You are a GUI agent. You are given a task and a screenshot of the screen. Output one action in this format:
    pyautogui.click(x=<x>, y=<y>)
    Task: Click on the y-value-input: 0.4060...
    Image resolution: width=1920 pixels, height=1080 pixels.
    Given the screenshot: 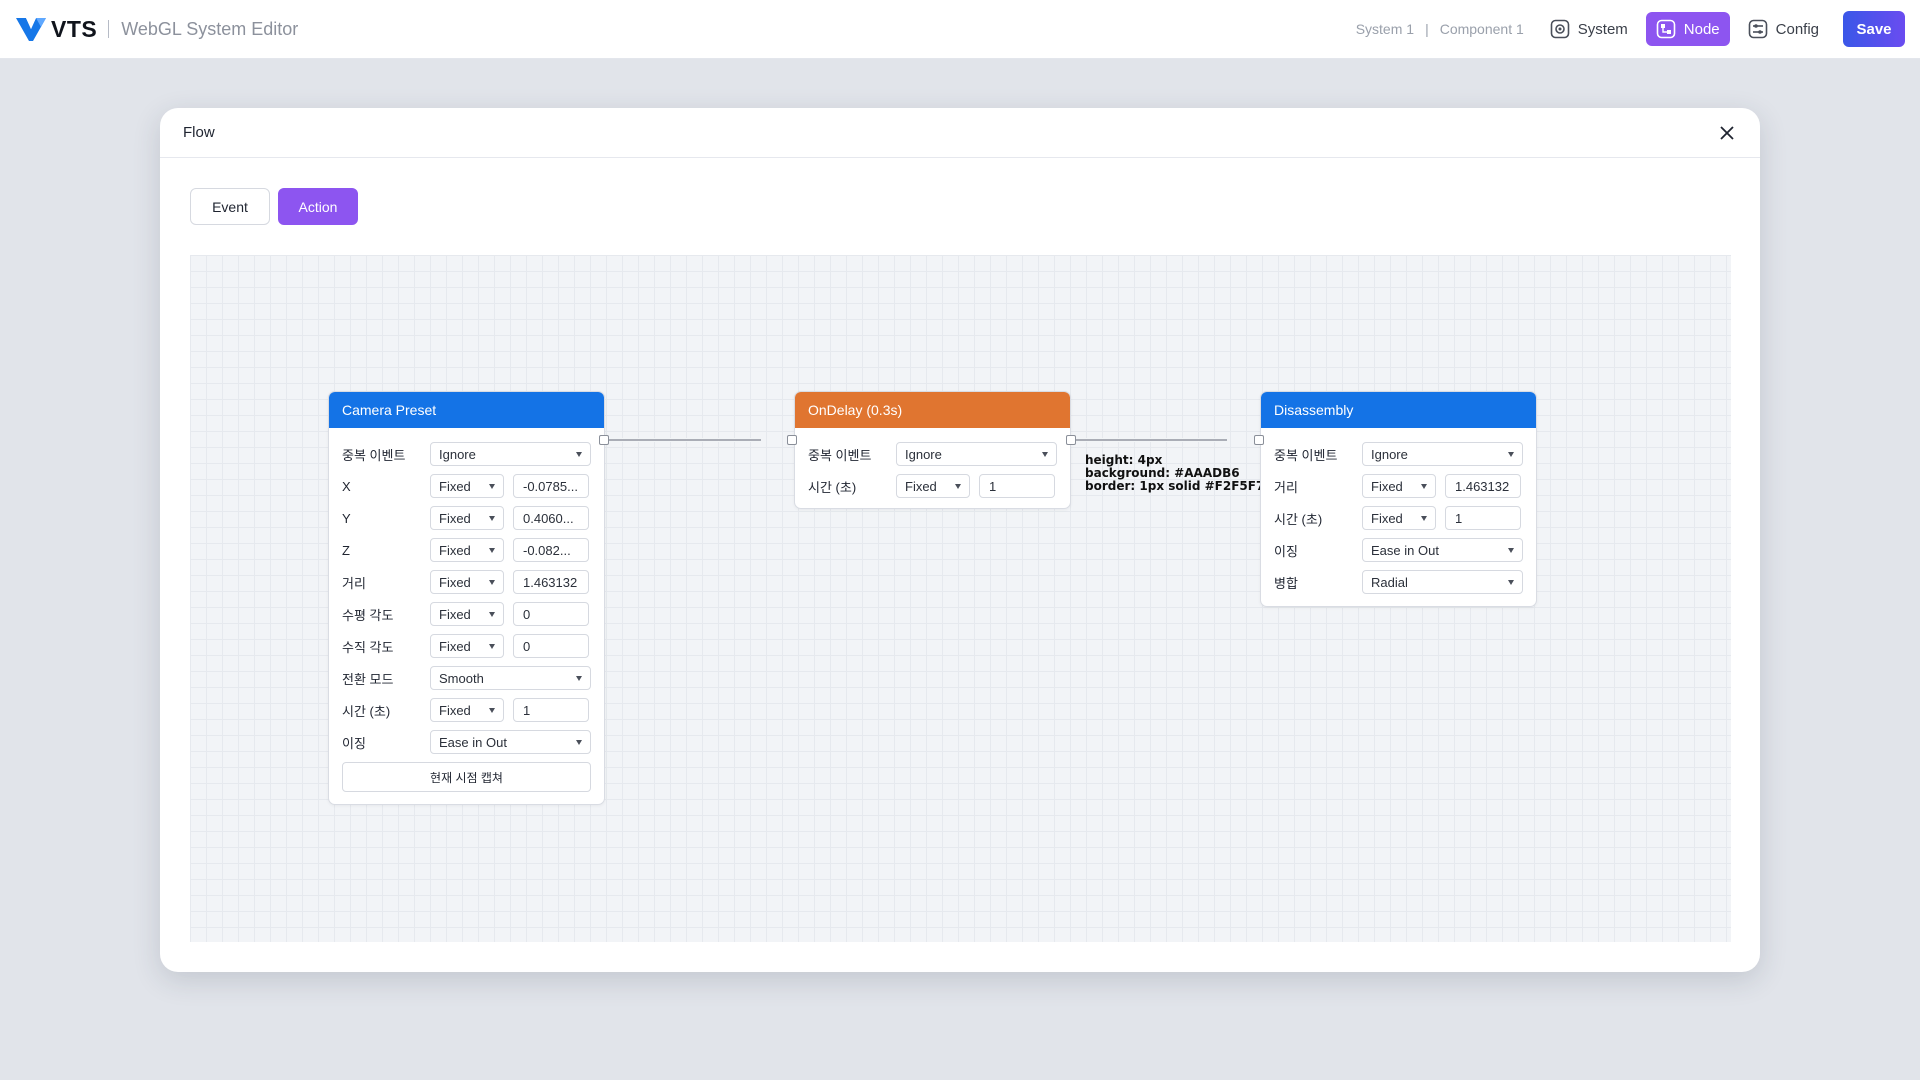 What is the action you would take?
    pyautogui.click(x=551, y=518)
    